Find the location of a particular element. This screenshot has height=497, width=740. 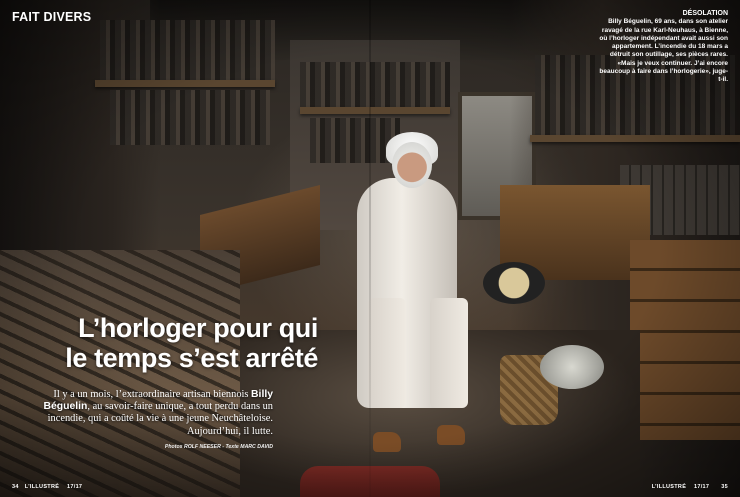

headline-line-2: le temps s’est arrêté is located at coordinates (191, 358).